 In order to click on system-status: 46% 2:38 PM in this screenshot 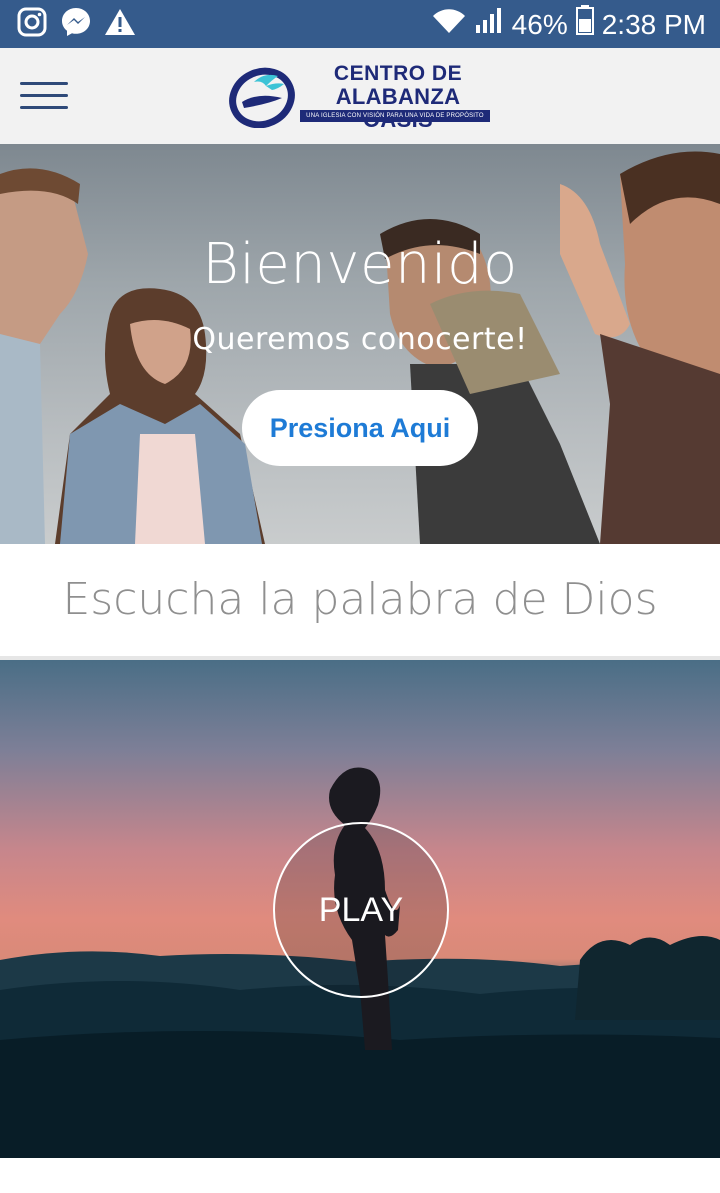, I will do `click(569, 24)`.